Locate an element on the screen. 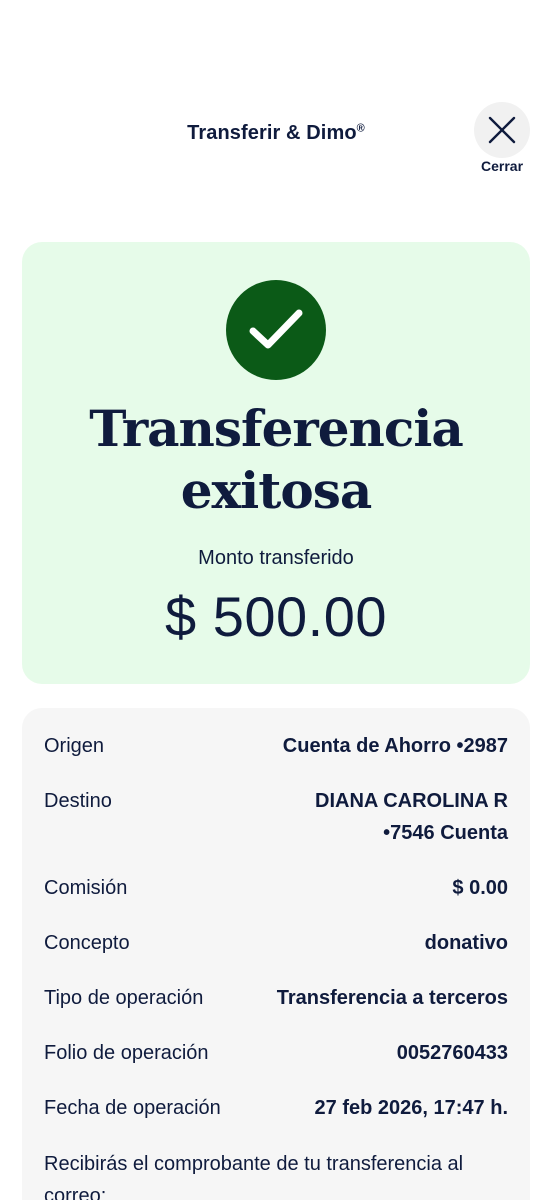  detail-value: 0052760433 is located at coordinates (452, 1053).